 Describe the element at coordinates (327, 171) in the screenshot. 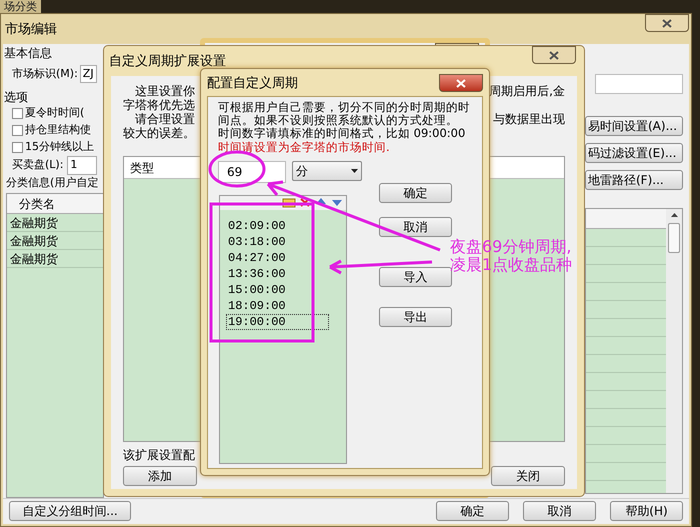

I see `unit-dropdown: 分` at that location.